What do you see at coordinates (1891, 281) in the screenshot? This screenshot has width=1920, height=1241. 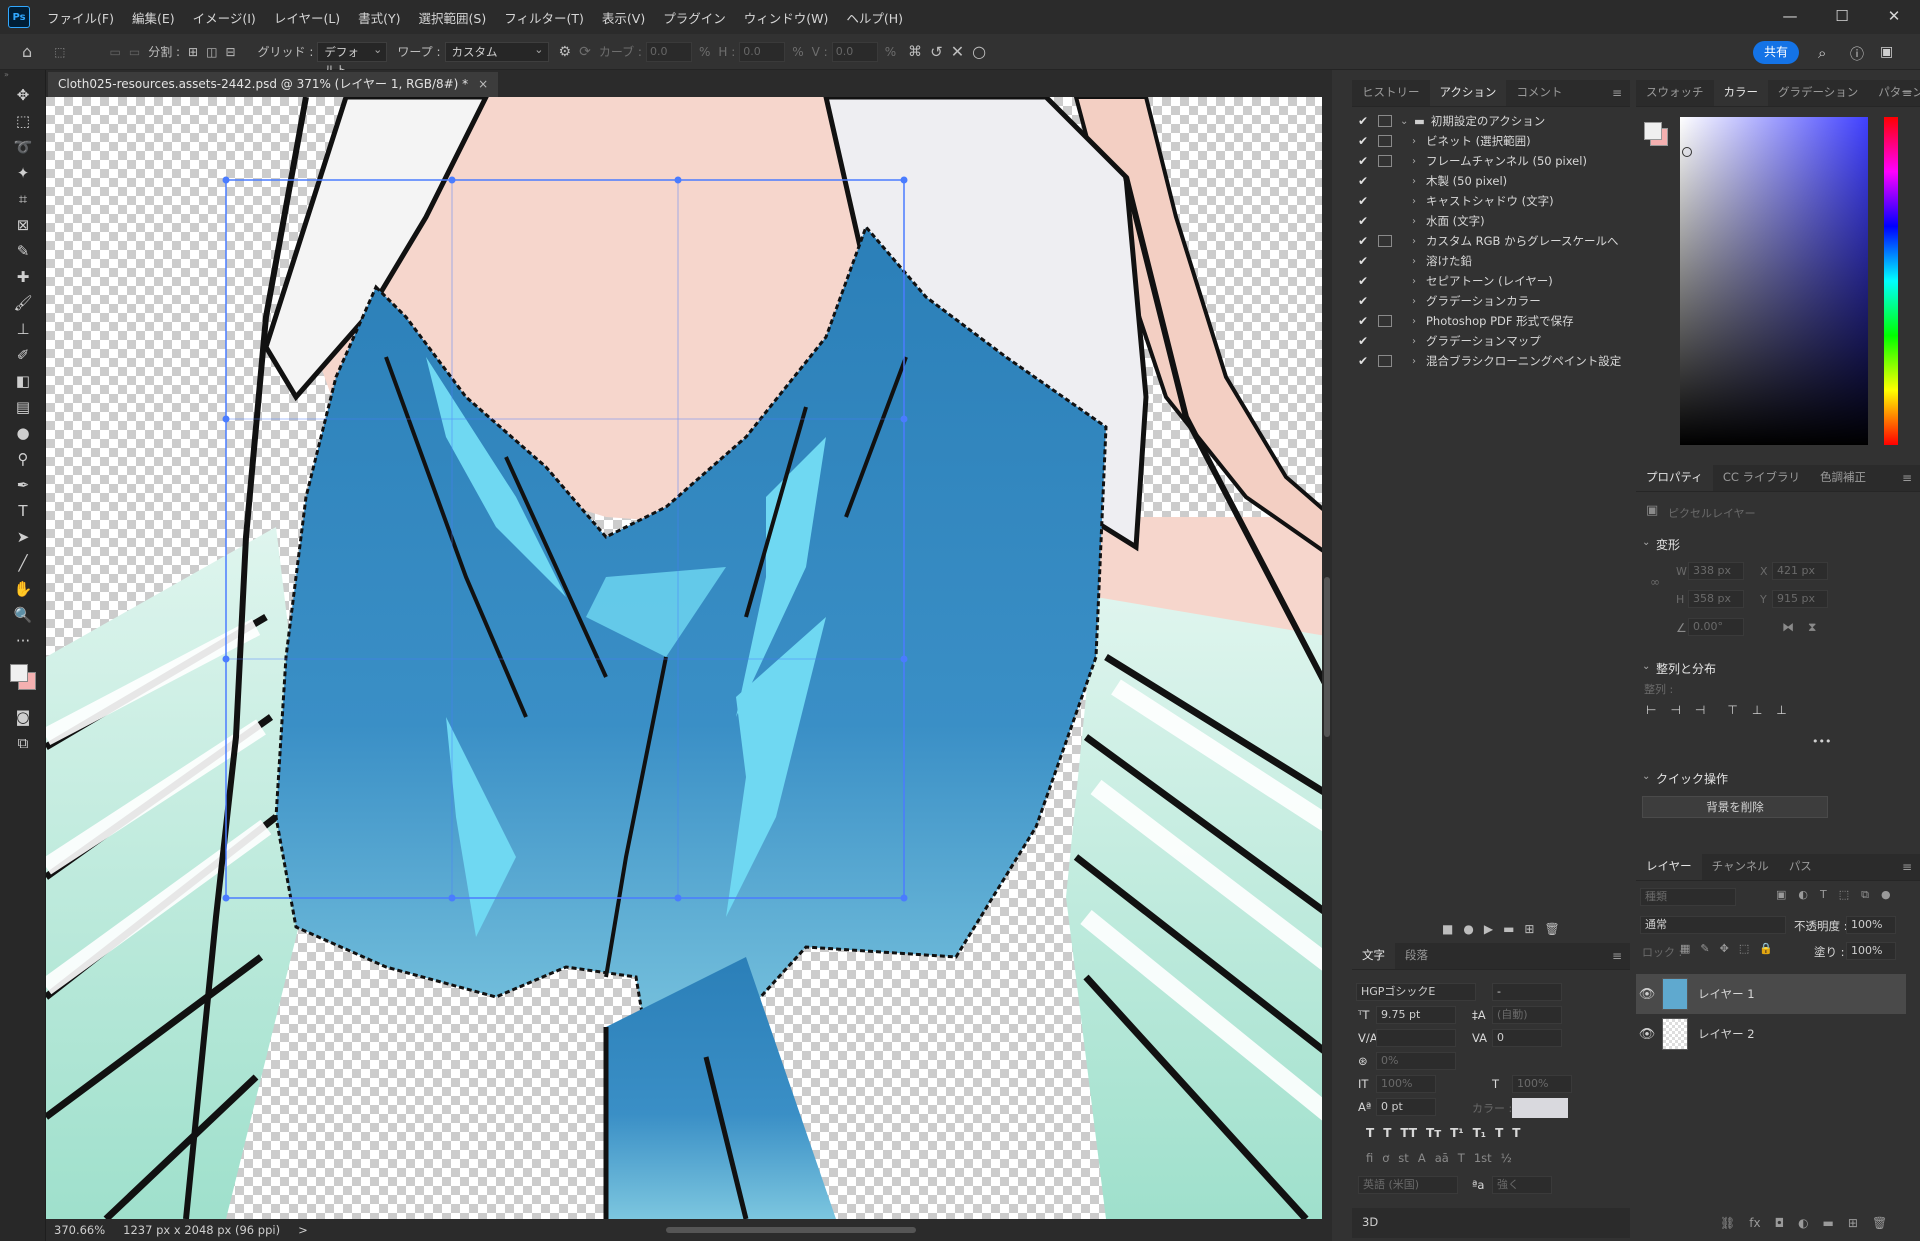 I see `hue-slider` at bounding box center [1891, 281].